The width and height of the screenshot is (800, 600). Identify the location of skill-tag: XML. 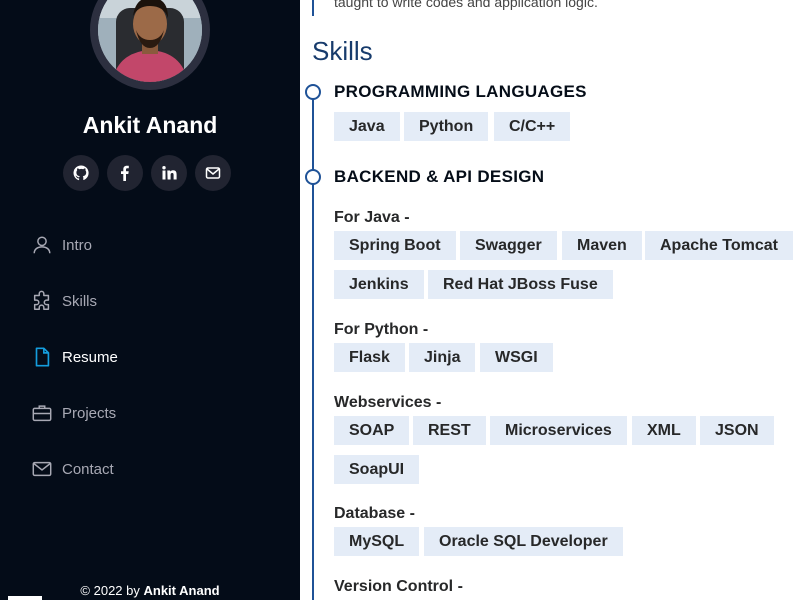
(664, 430).